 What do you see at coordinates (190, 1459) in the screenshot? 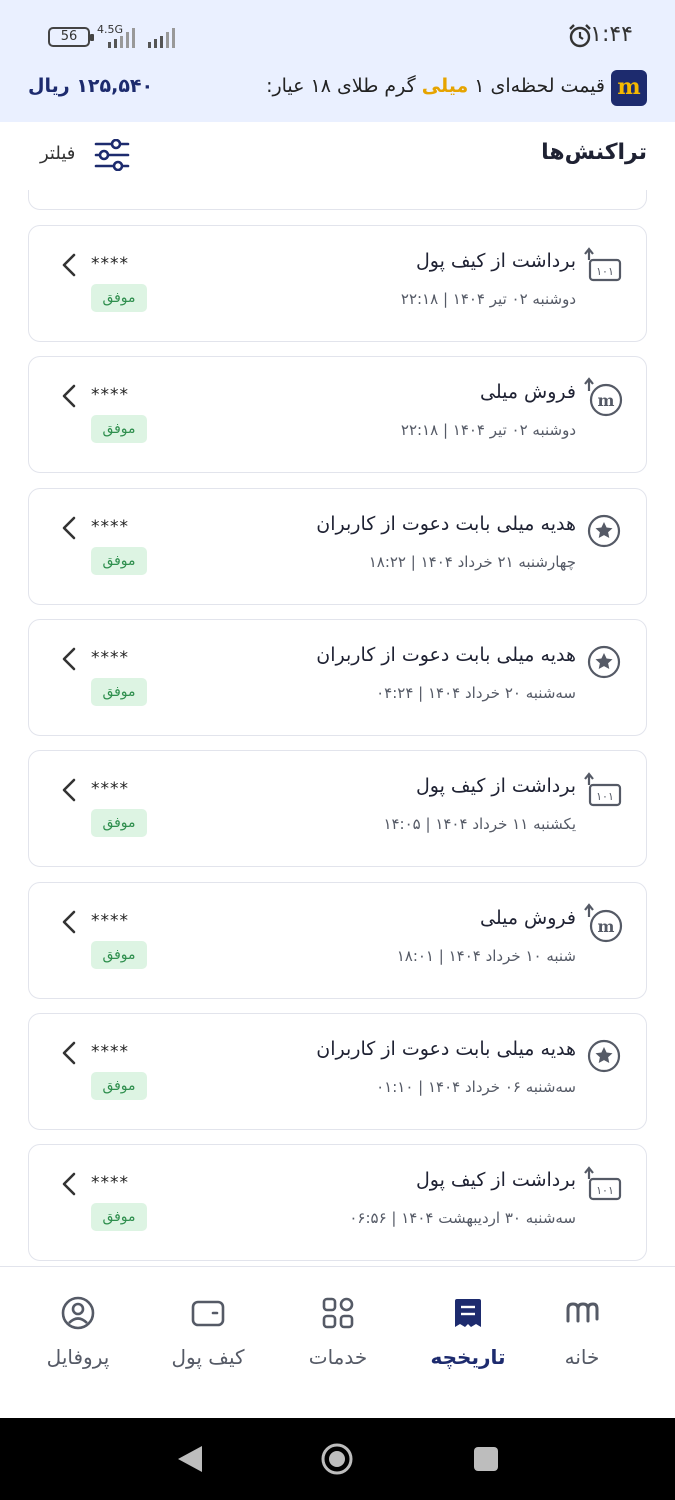
I see `back-icon` at bounding box center [190, 1459].